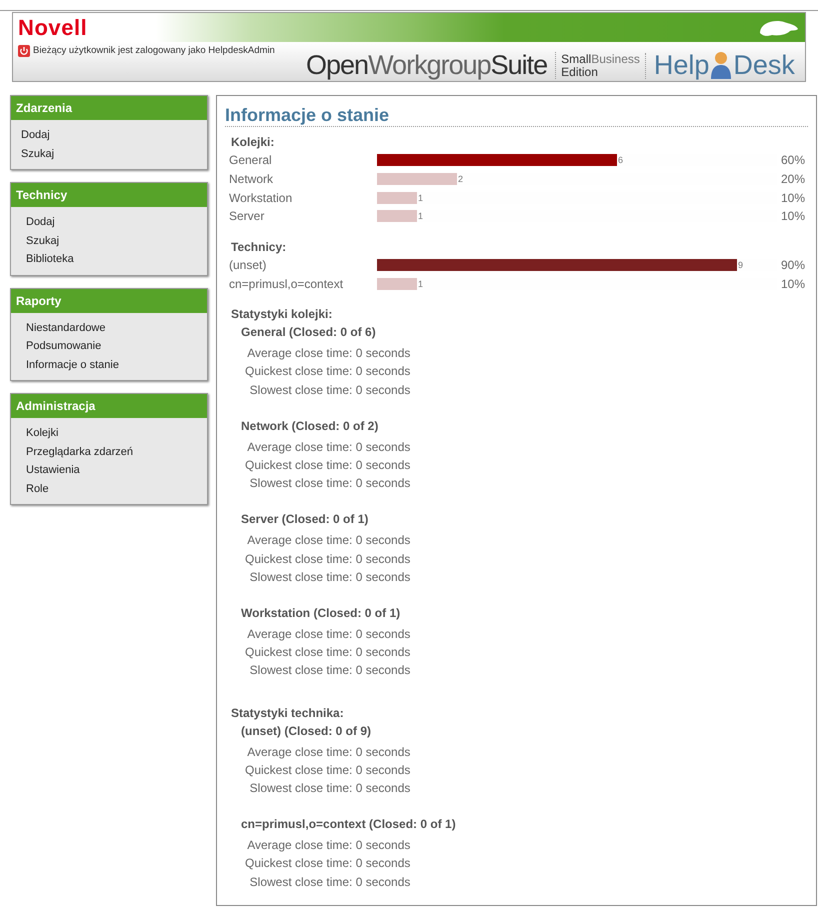  What do you see at coordinates (261, 198) in the screenshot?
I see `bar-label: Workstation` at bounding box center [261, 198].